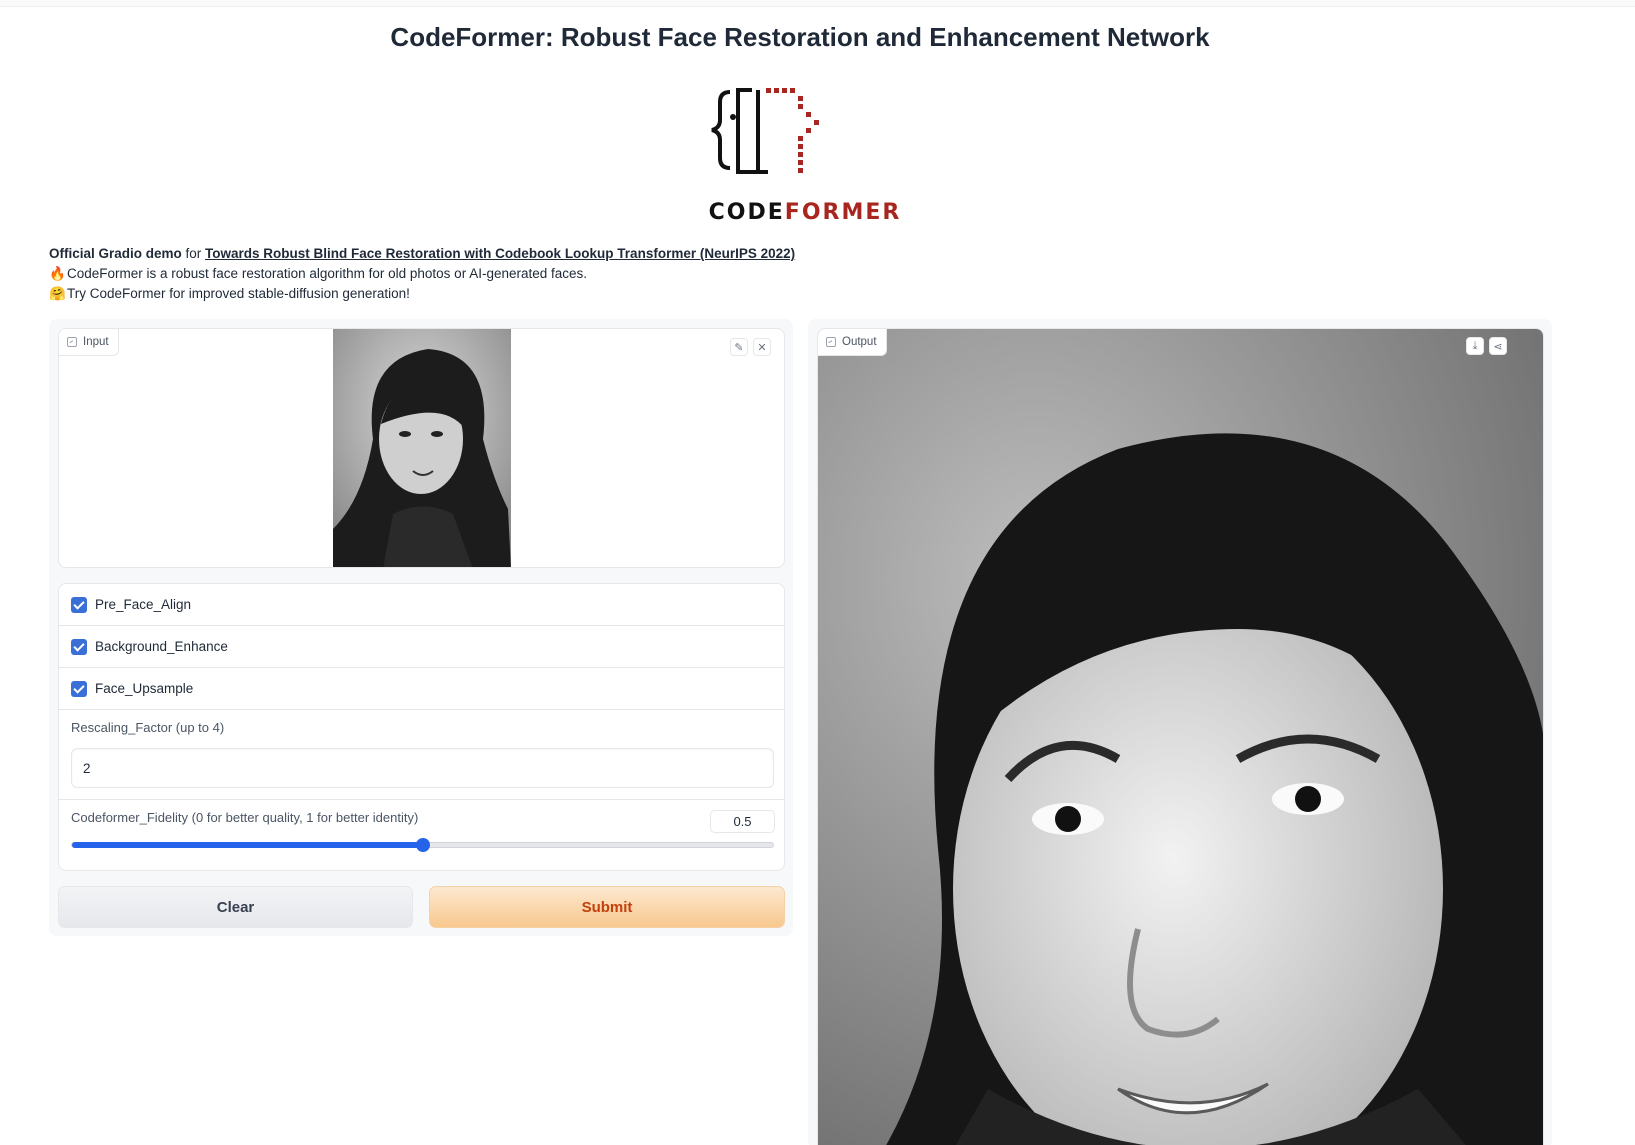 This screenshot has height=1145, width=1635. I want to click on logo-wordmark: CODEFORMER, so click(805, 212).